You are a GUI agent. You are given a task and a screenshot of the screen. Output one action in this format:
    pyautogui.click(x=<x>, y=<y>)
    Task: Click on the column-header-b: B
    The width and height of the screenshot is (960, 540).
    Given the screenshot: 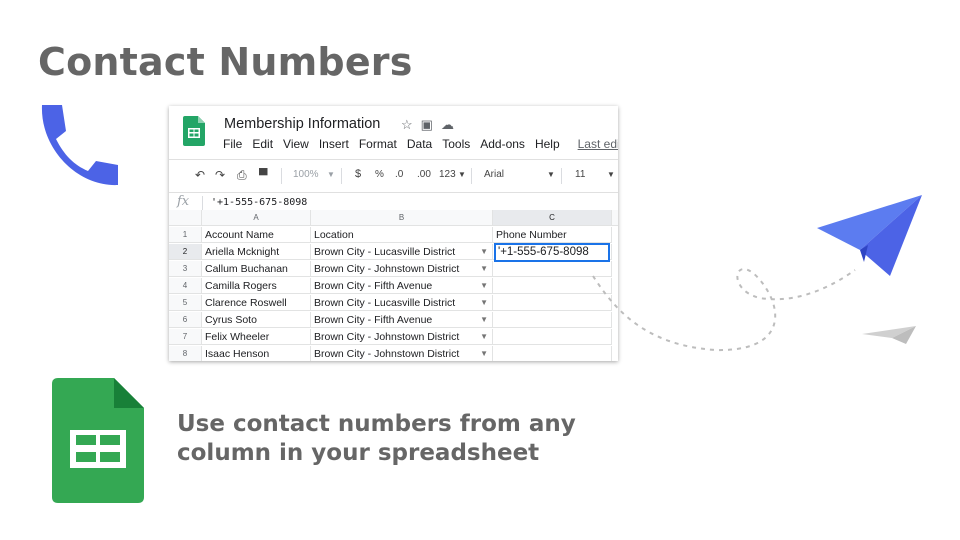 What is the action you would take?
    pyautogui.click(x=402, y=218)
    